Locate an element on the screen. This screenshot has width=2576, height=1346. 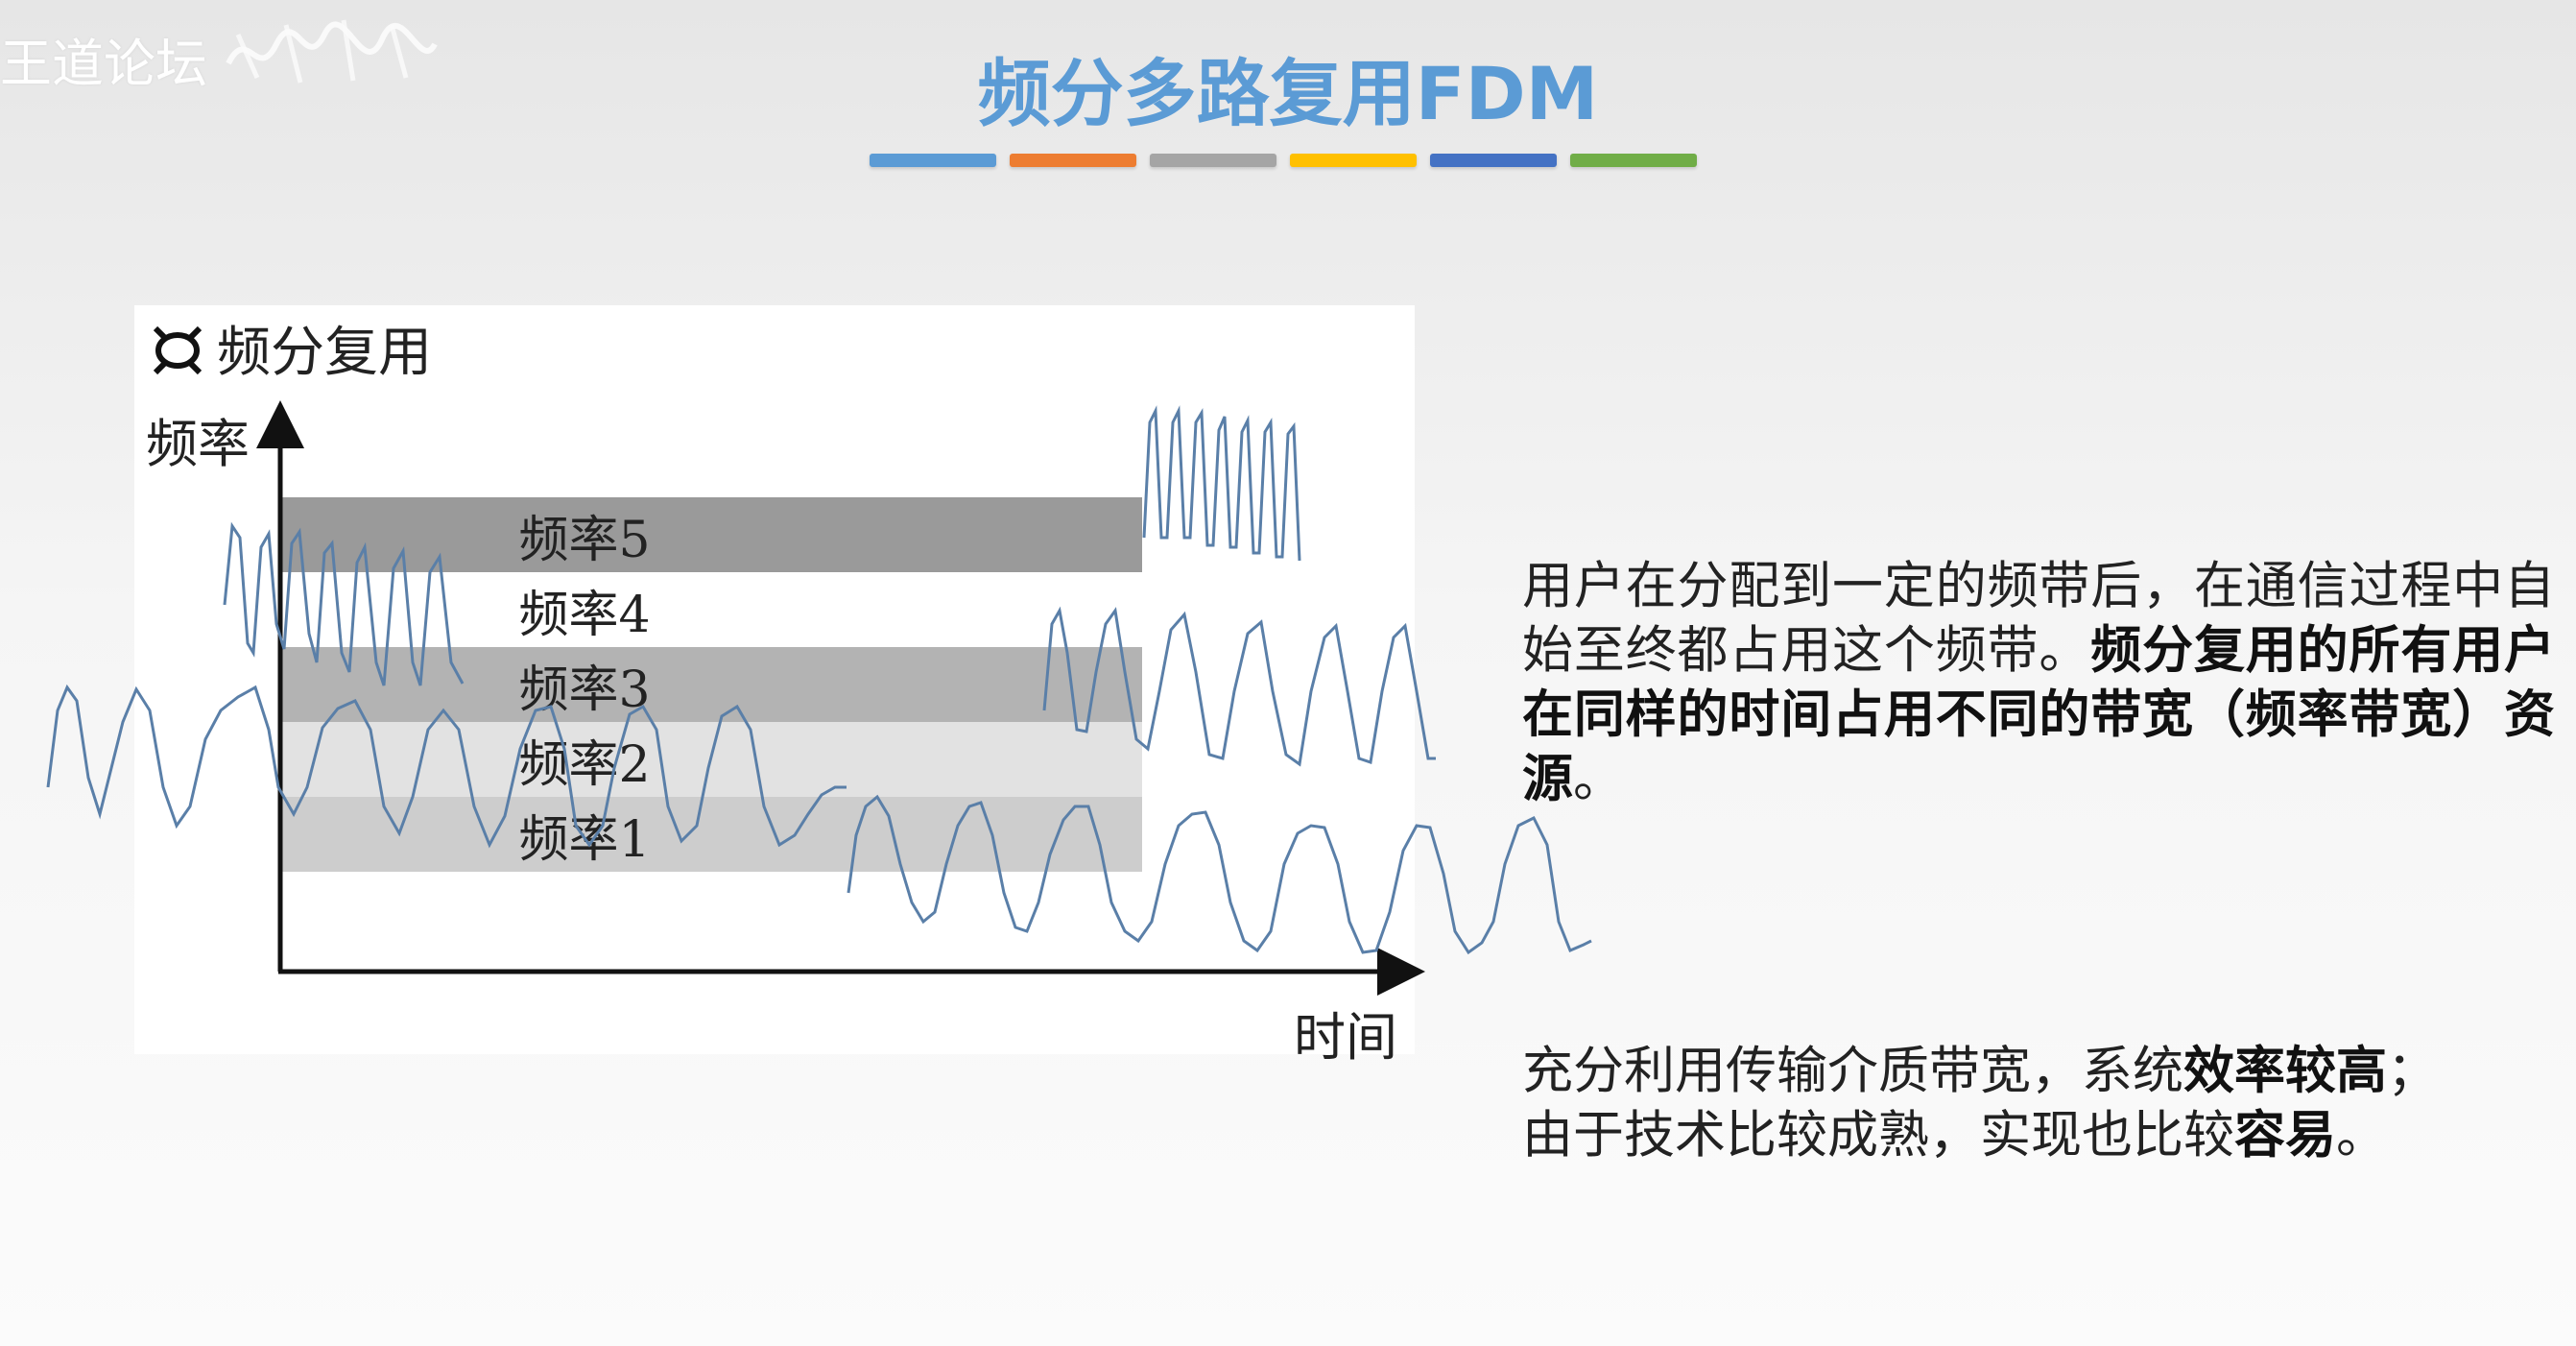
title-accent-bars is located at coordinates (1283, 161).